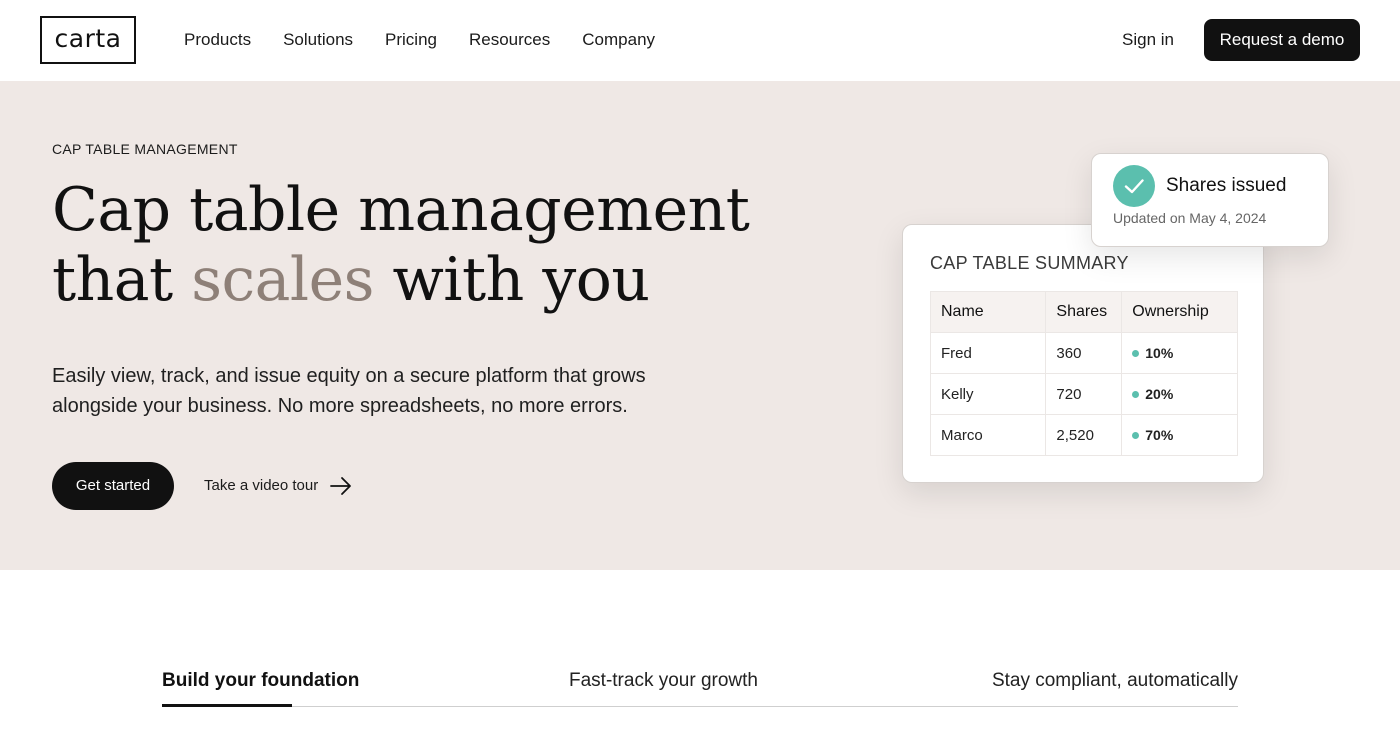  Describe the element at coordinates (663, 681) in the screenshot. I see `tab-fast-track-growth: Fast-track your growth` at that location.